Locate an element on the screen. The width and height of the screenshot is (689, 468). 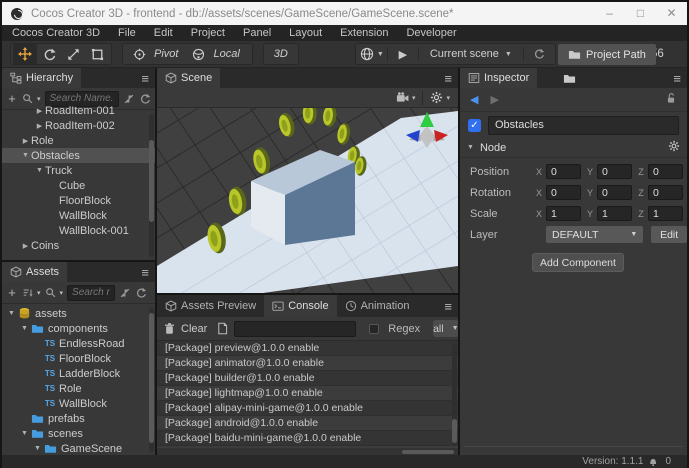
hierarchy-item-roaditem-002: ▶ RoadItem-002 is located at coordinates (78, 125).